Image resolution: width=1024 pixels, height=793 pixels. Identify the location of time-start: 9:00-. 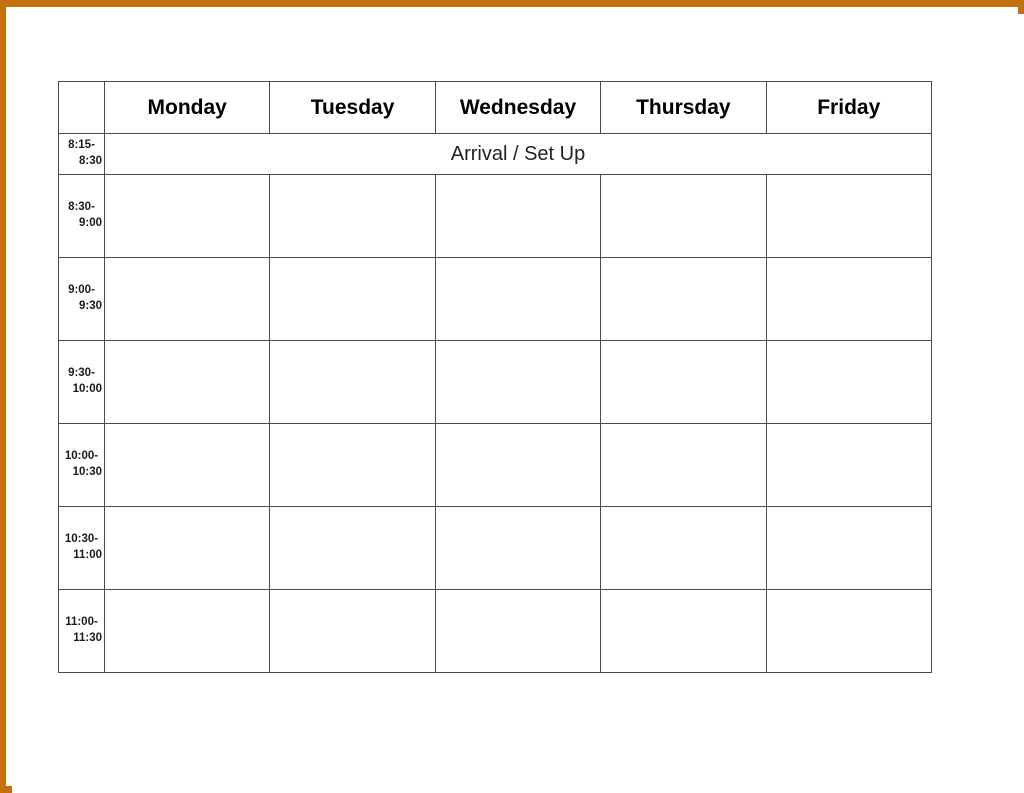
(81, 290).